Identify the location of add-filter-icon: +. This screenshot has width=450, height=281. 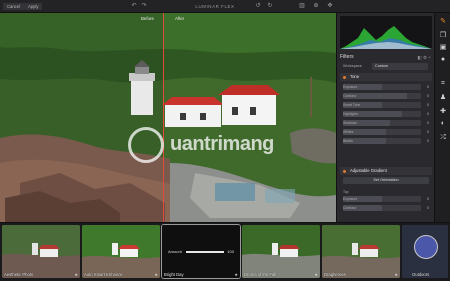
(429, 57).